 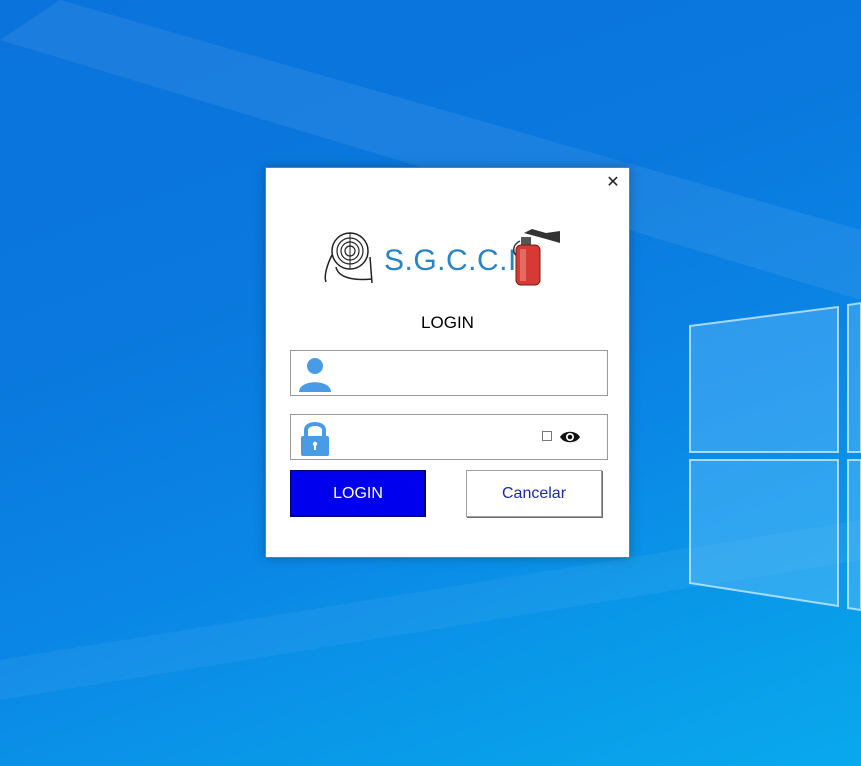 I want to click on sgcci-logo: S.G.C.C.I, so click(x=442, y=257).